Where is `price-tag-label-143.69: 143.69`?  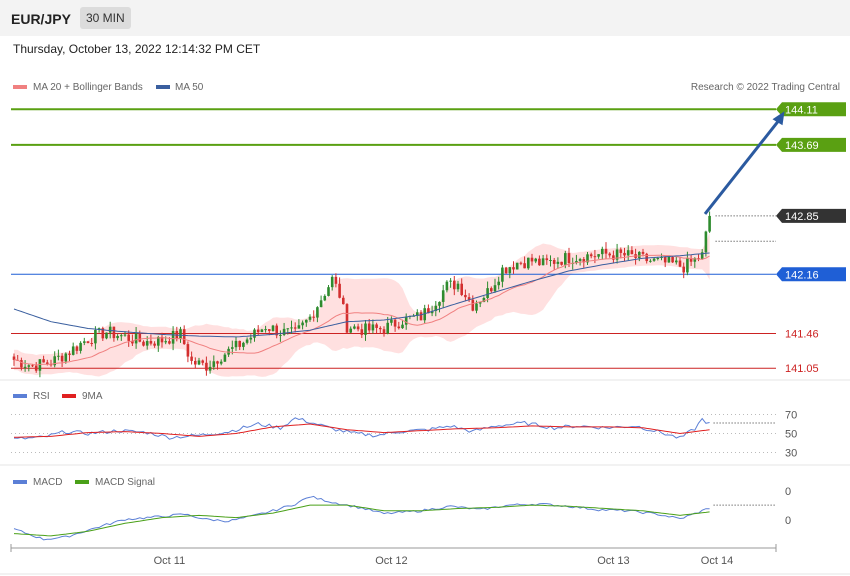 price-tag-label-143.69: 143.69 is located at coordinates (802, 146).